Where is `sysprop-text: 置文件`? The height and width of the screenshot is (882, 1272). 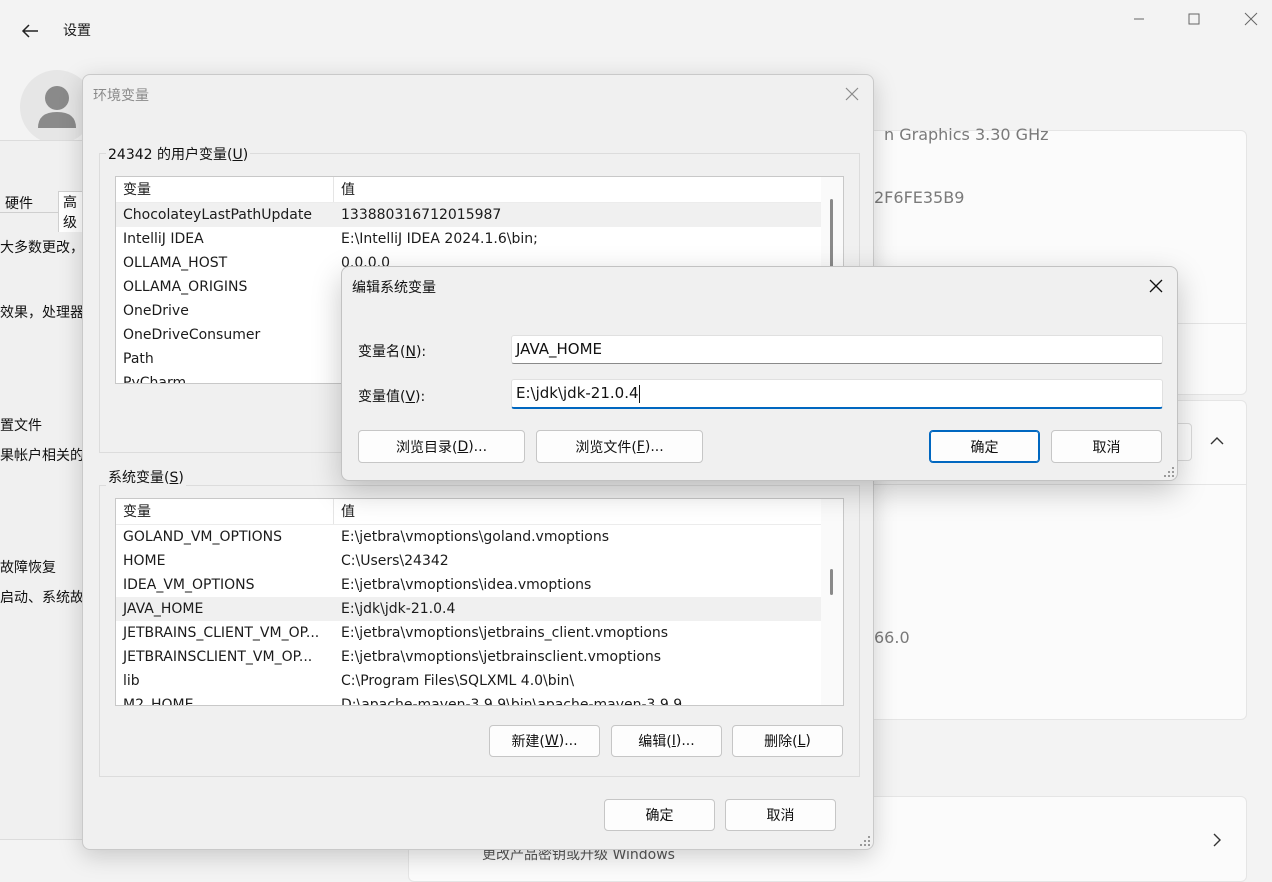 sysprop-text: 置文件 is located at coordinates (21, 426).